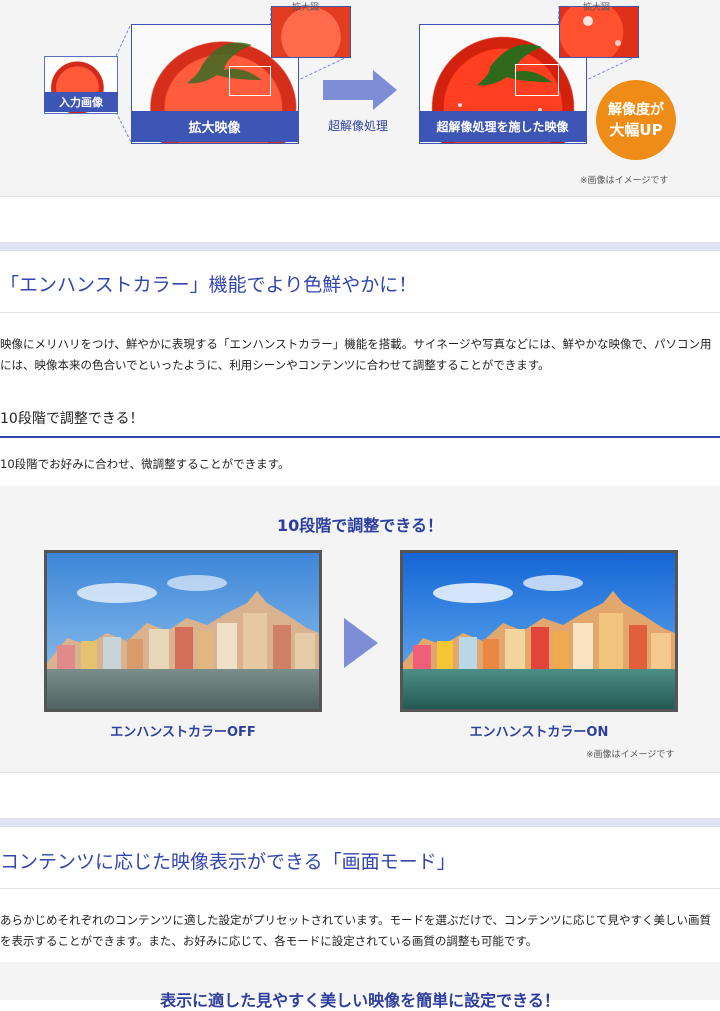  Describe the element at coordinates (145, 464) in the screenshot. I see `subsection-description: 10段階でお好みに合わせ、微調整することができます。` at that location.